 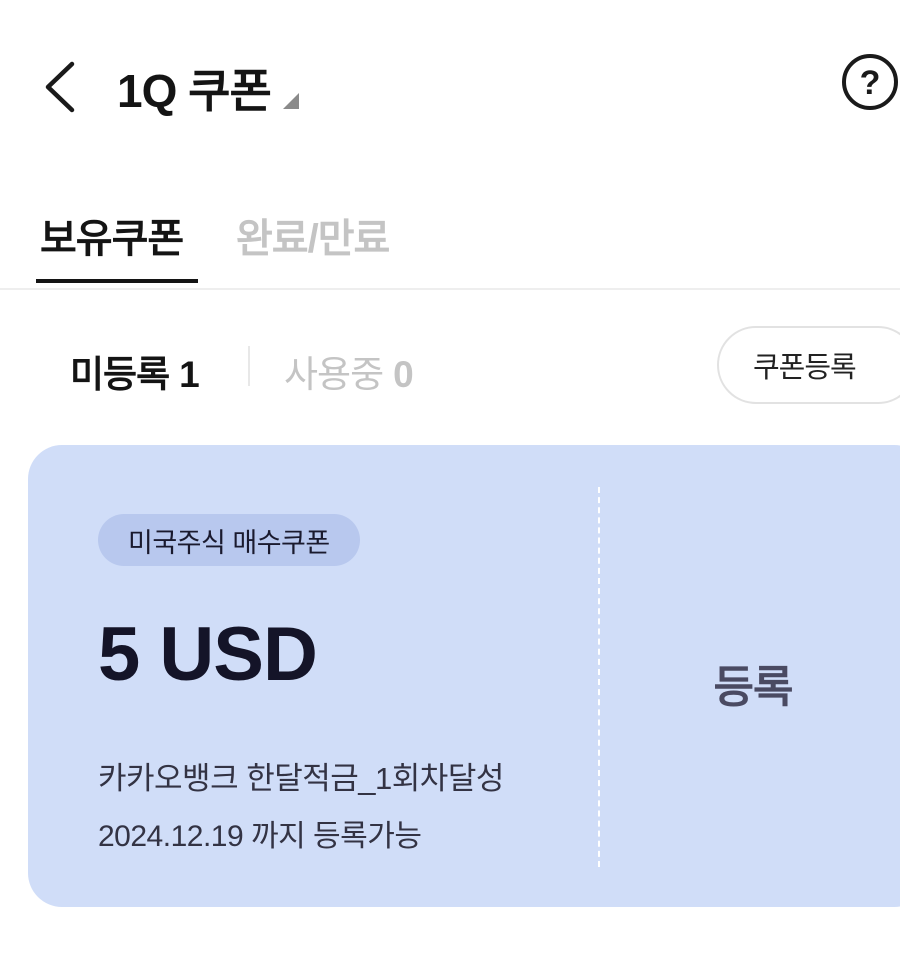 What do you see at coordinates (403, 374) in the screenshot?
I see `filter-in-use-count: 0` at bounding box center [403, 374].